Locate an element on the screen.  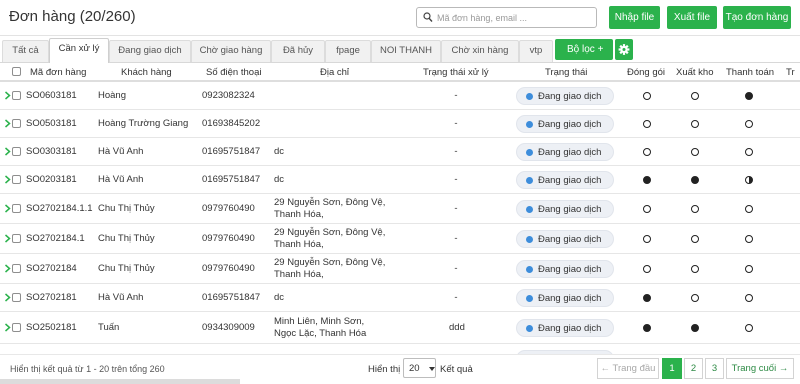
tab-awaiting-stock: Chờ xin hàng is located at coordinates (480, 51).